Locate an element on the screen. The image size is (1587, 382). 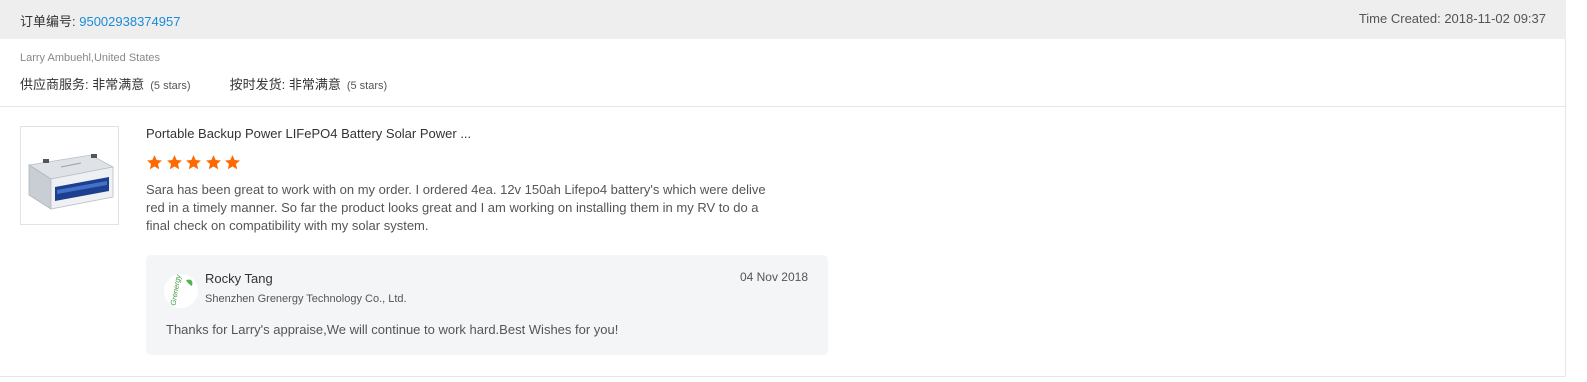
product-image is located at coordinates (69, 175).